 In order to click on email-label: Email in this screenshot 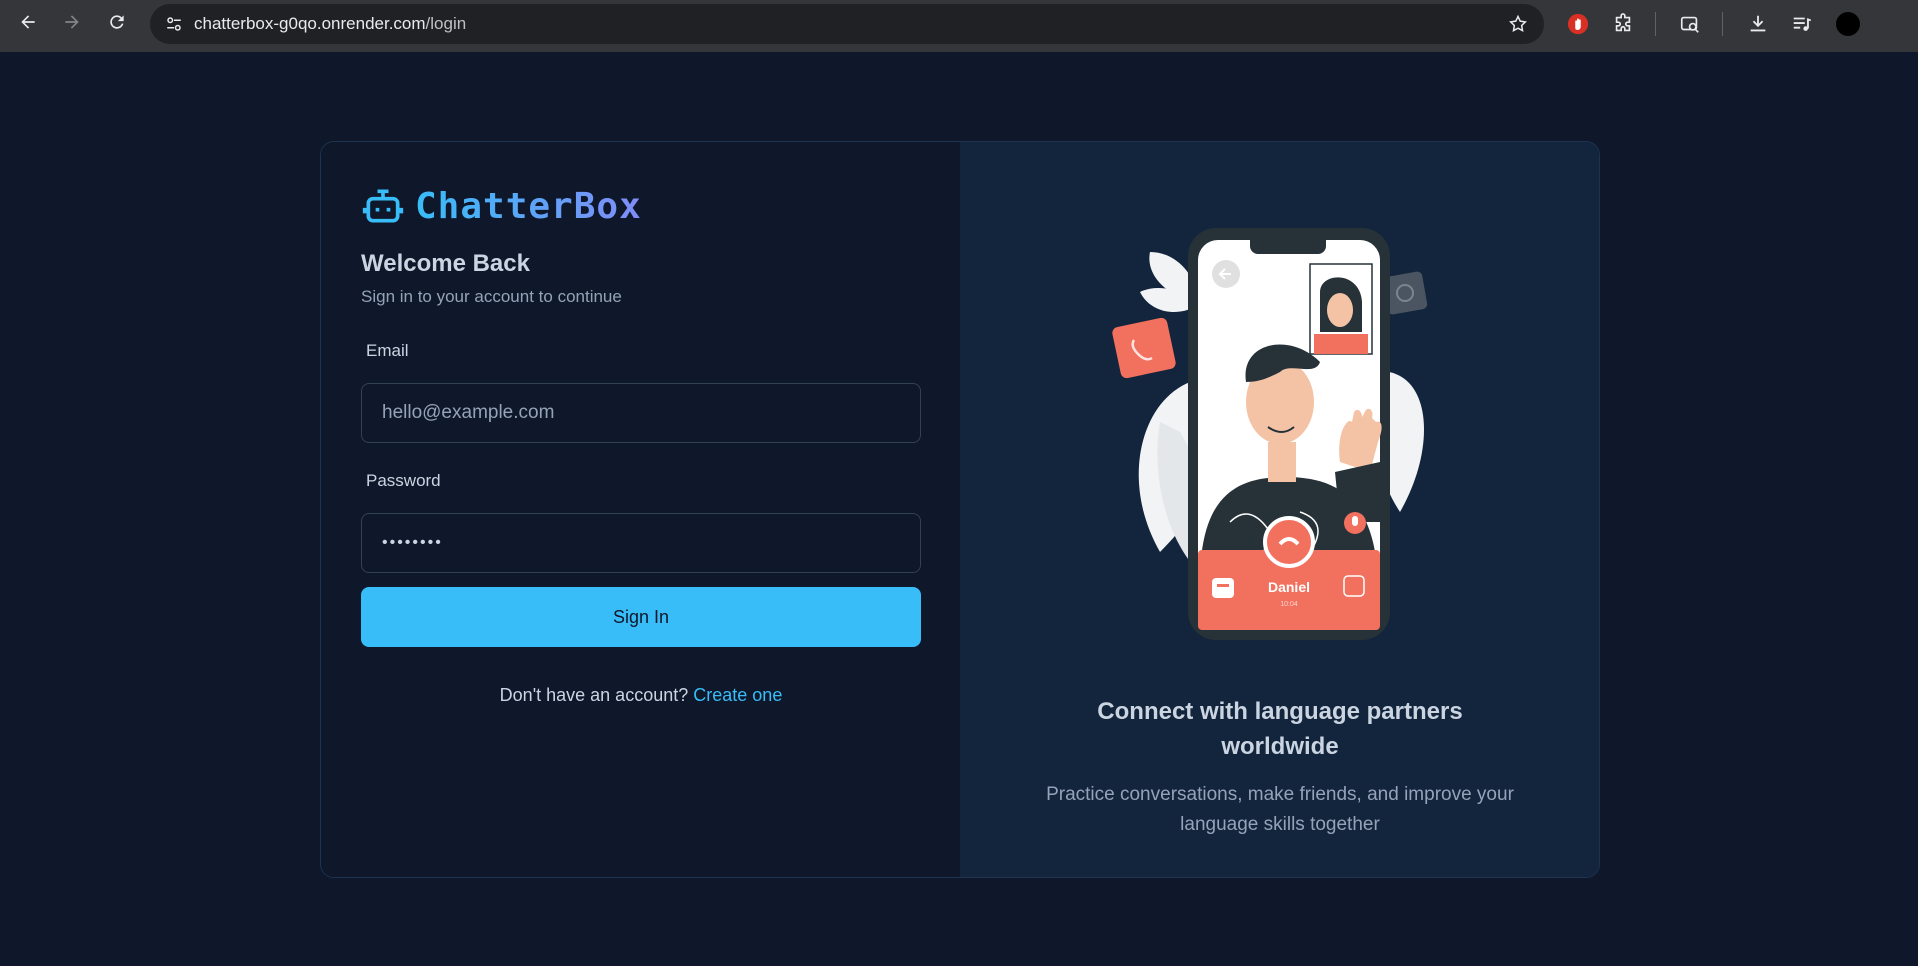, I will do `click(387, 350)`.